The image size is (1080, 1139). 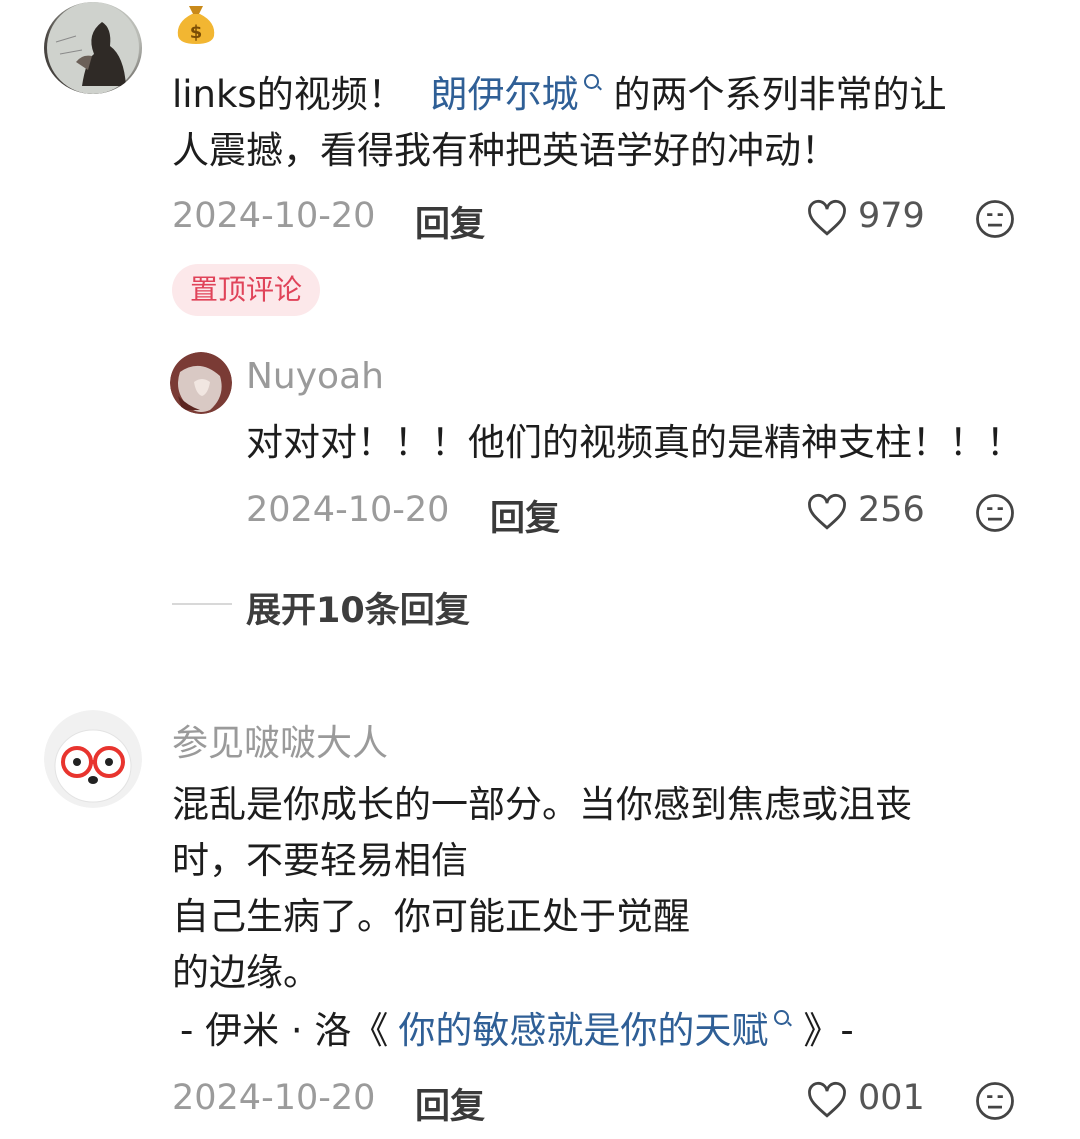 I want to click on comment-text-part: 的两个系列非常的让, so click(x=780, y=94).